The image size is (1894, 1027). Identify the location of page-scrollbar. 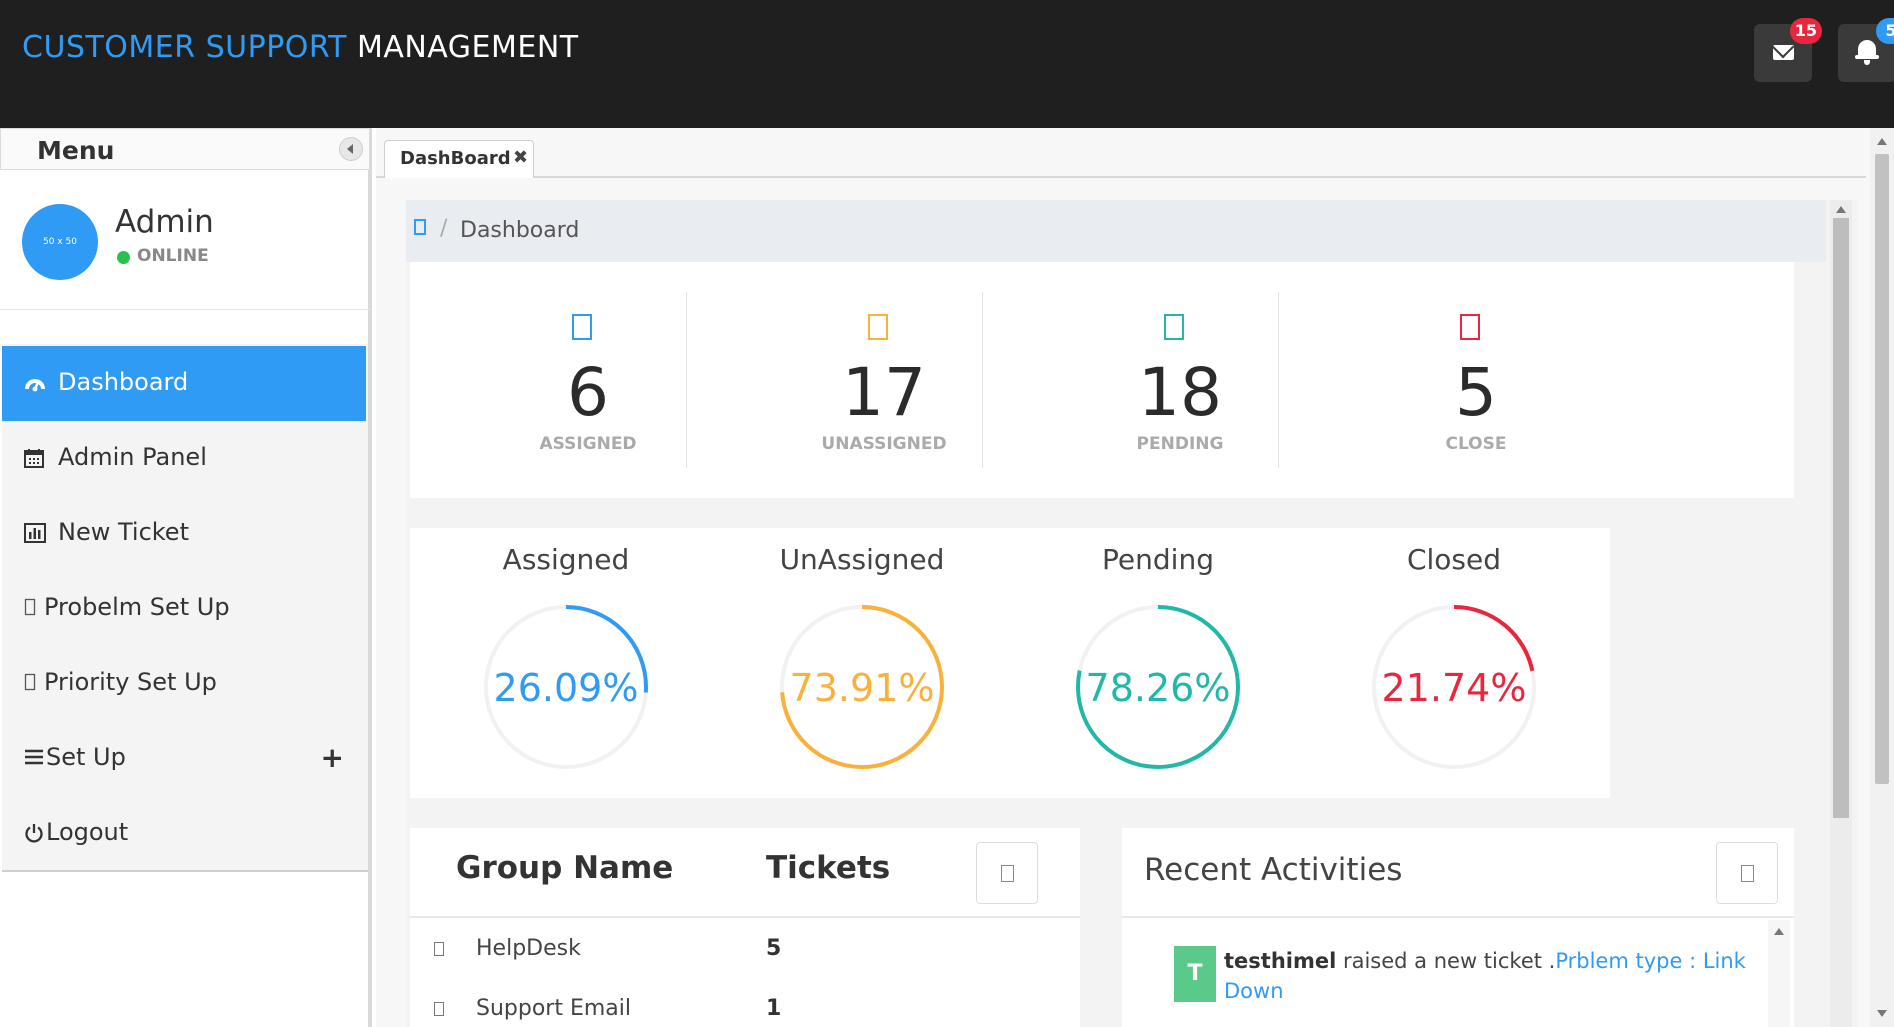
(1882, 577).